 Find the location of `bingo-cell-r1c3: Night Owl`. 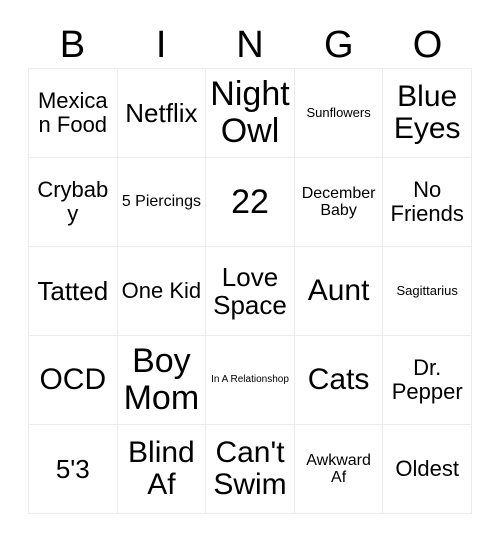

bingo-cell-r1c3: Night Owl is located at coordinates (250, 113).